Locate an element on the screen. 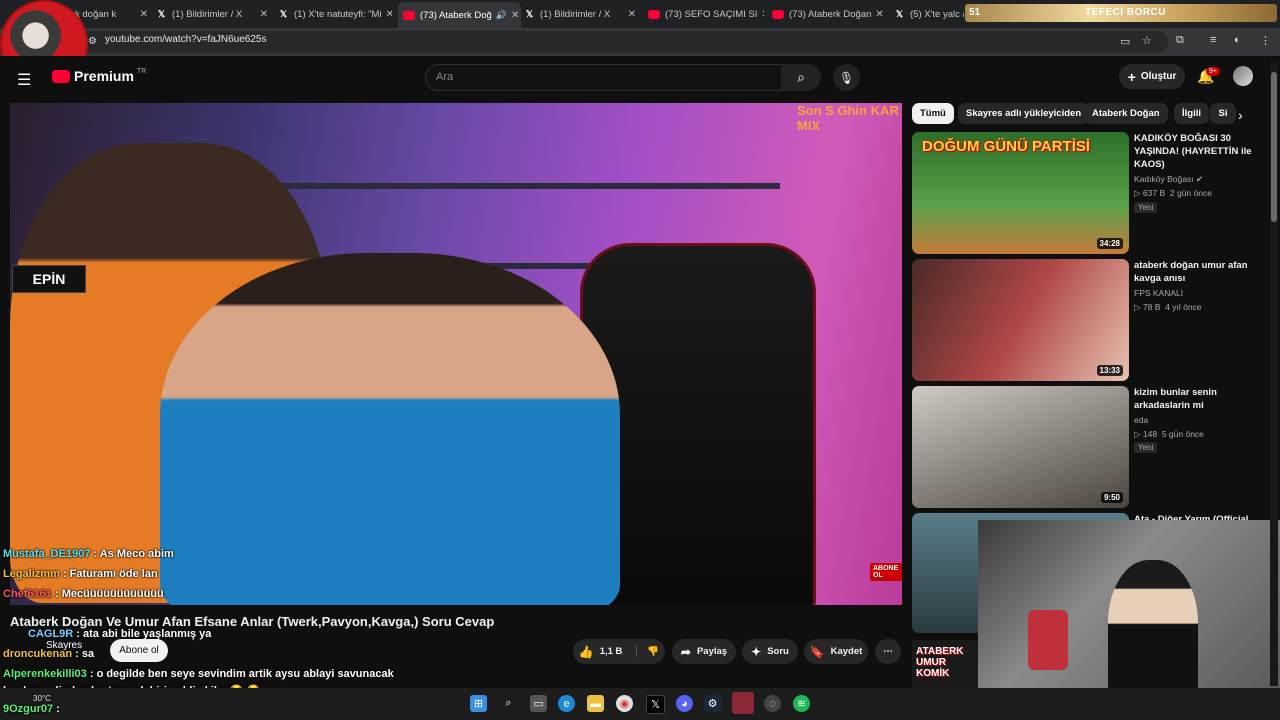 The image size is (1280, 720). create-button: + Oluştur is located at coordinates (1152, 76).